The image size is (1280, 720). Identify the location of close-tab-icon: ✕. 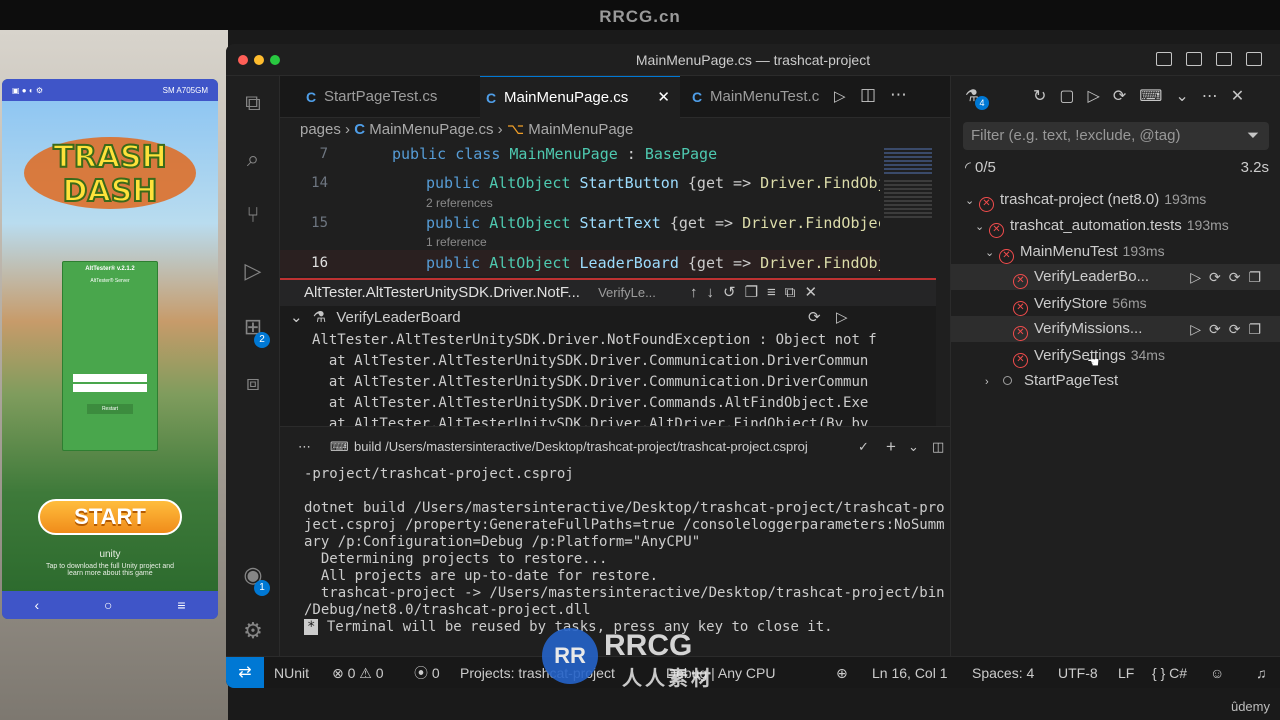
(663, 98).